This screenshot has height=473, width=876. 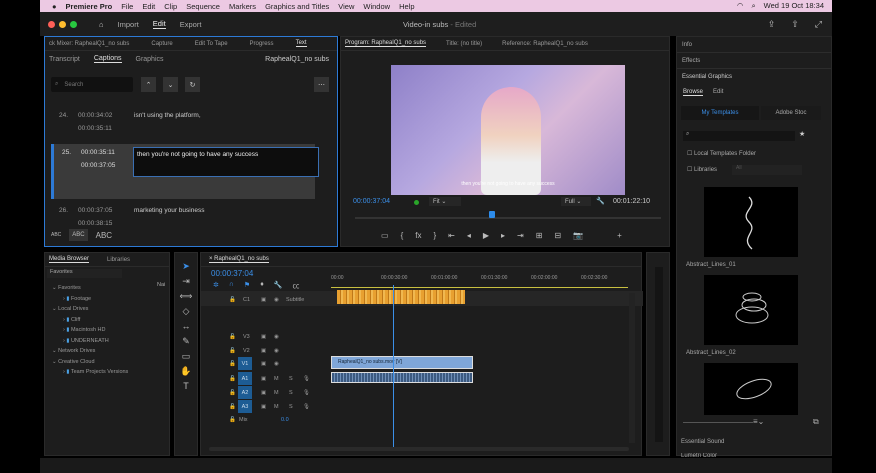 What do you see at coordinates (545, 44) in the screenshot?
I see `tab-reference: Reference: RaphealQ1_no subs` at bounding box center [545, 44].